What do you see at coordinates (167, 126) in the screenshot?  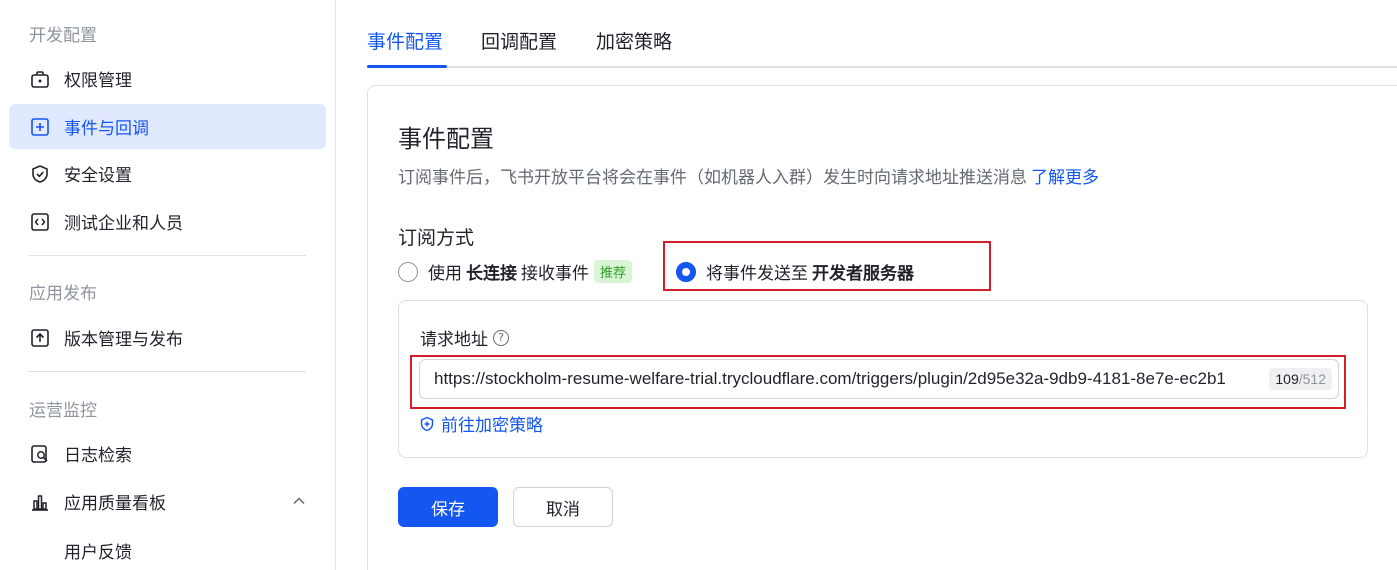 I see `sidebar-item-events: 事件与回调` at bounding box center [167, 126].